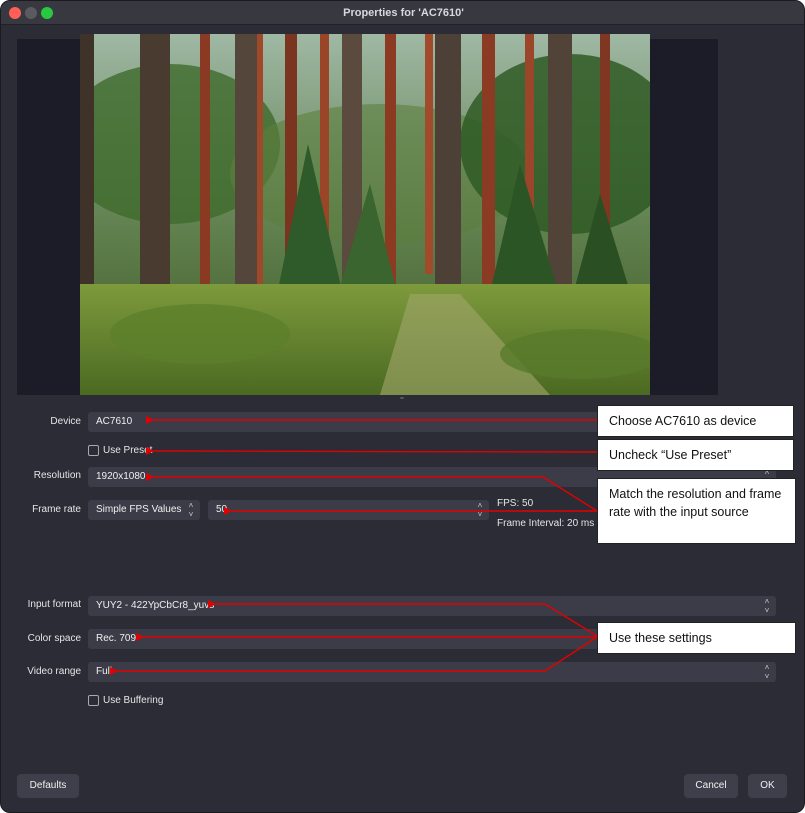  I want to click on frame-rate-mode-select: Simple FPS Values ˄ ˅, so click(144, 510).